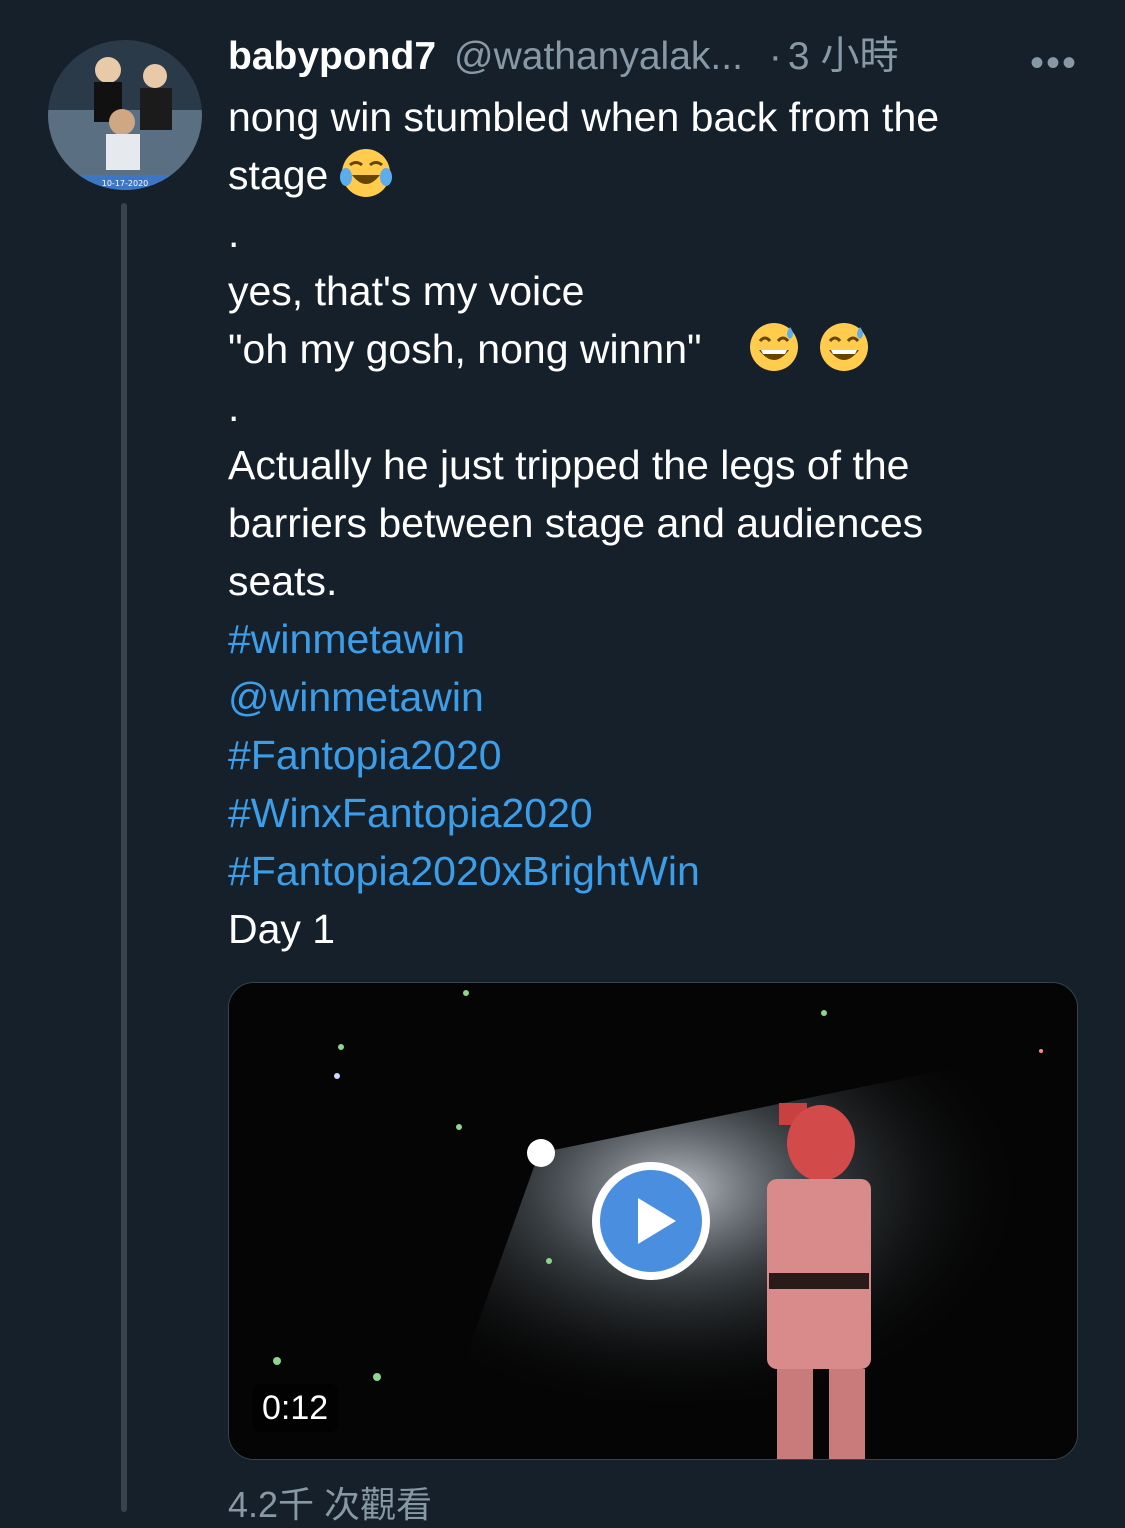  What do you see at coordinates (125, 183) in the screenshot?
I see `avatar-date: 10-17-2020` at bounding box center [125, 183].